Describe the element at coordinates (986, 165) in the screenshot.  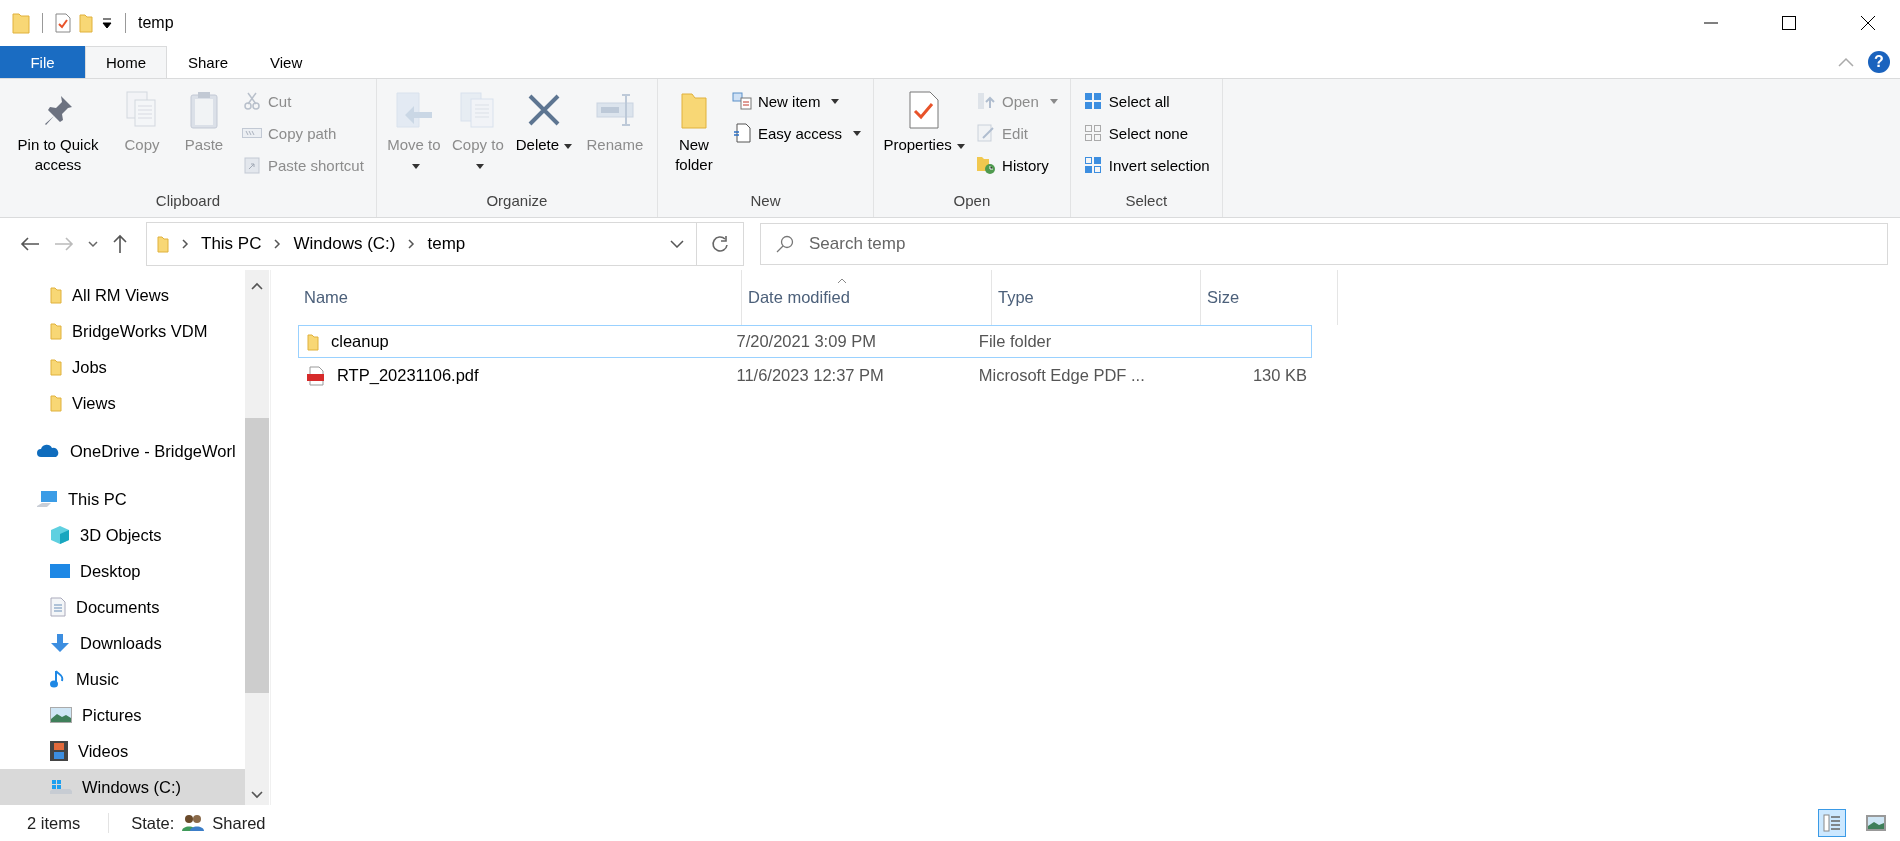
I see `history-icon` at that location.